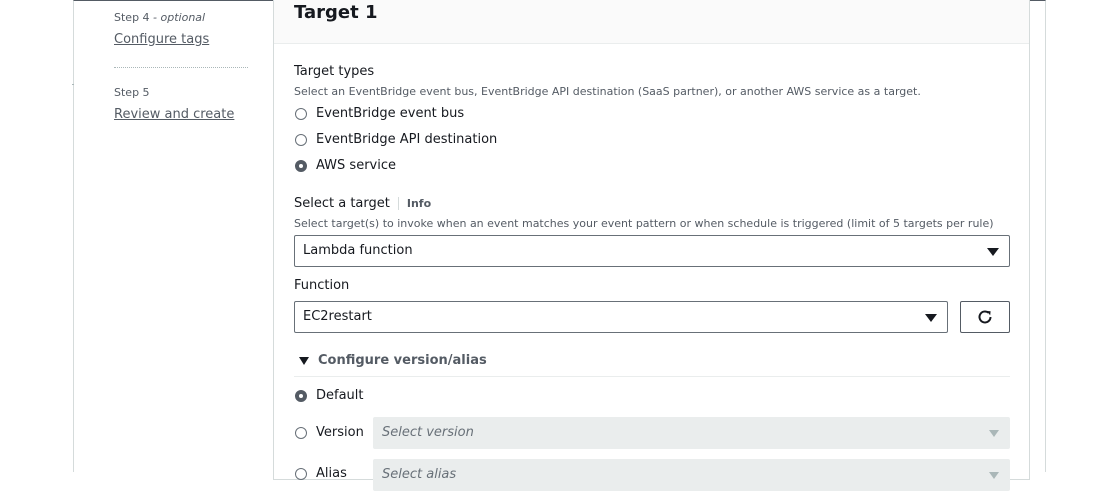 The image size is (1118, 491). What do you see at coordinates (414, 203) in the screenshot?
I see `info-link: Info` at bounding box center [414, 203].